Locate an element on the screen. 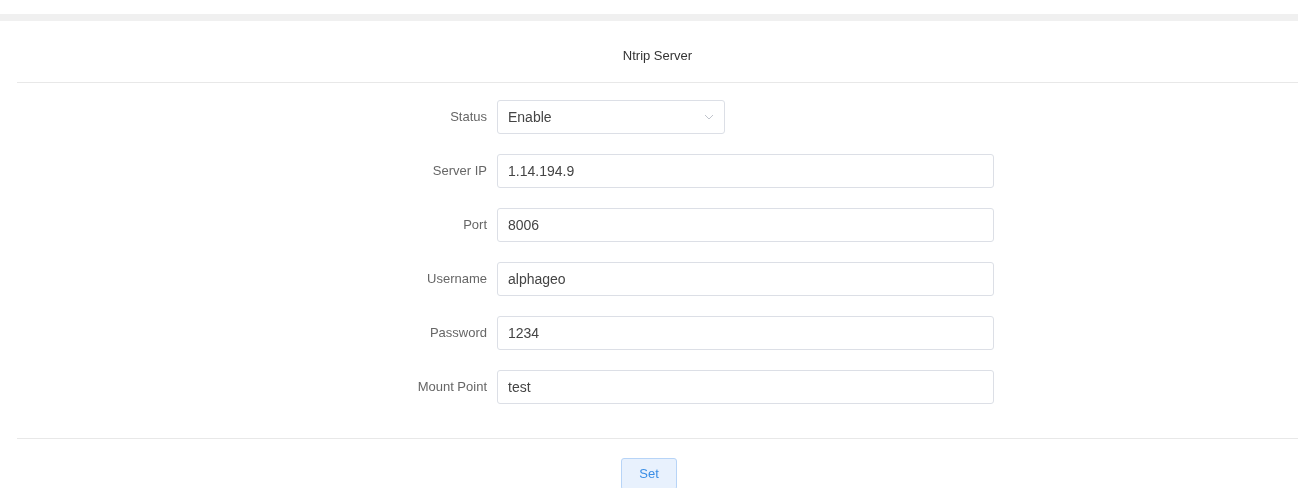 Image resolution: width=1298 pixels, height=488 pixels. section-title: Ntrip Server is located at coordinates (657, 55).